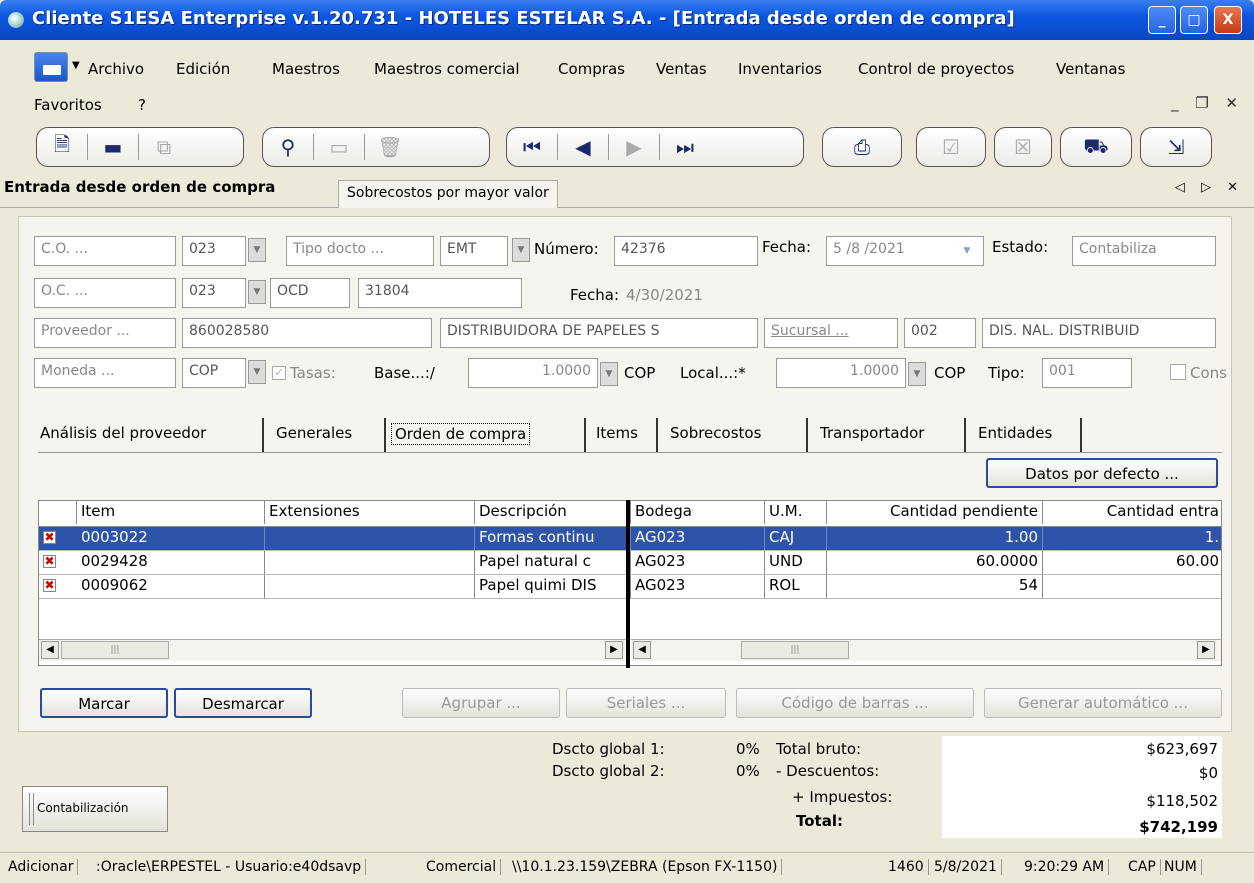 This screenshot has height=883, width=1254. I want to click on tab-generales: Generales, so click(314, 433).